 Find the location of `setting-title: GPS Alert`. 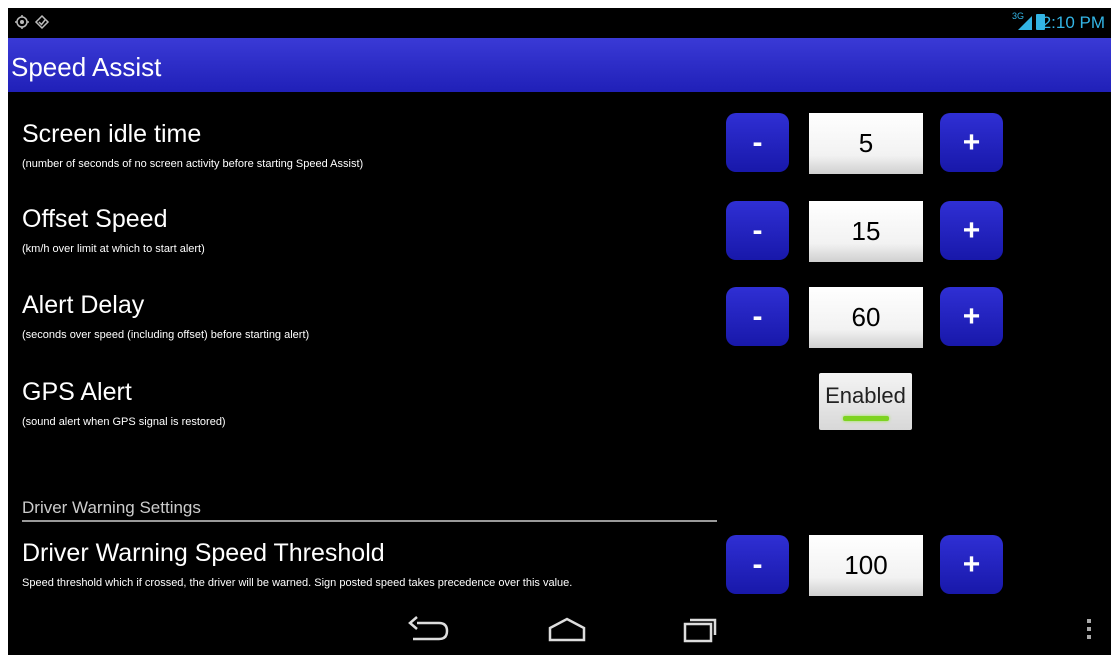

setting-title: GPS Alert is located at coordinates (77, 392).